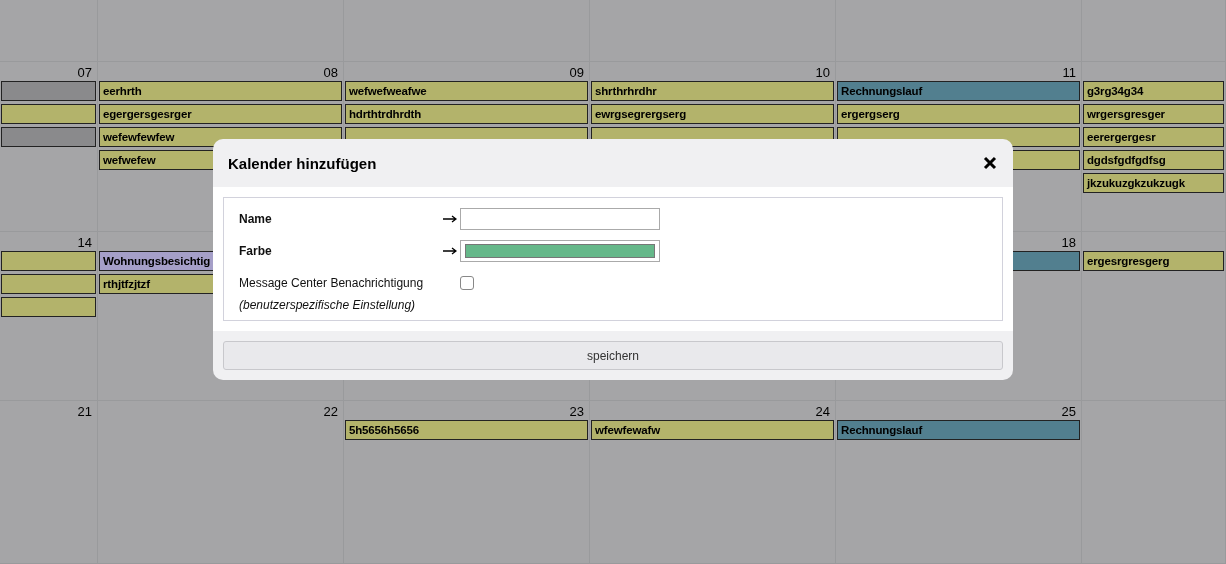 The image size is (1226, 564). Describe the element at coordinates (822, 72) in the screenshot. I see `day-number: 10` at that location.